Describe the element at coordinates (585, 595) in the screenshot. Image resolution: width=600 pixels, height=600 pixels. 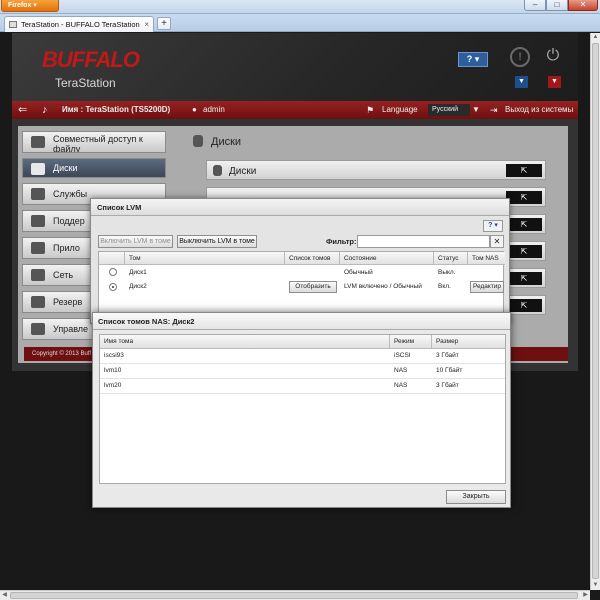
I see `scroll-right-icon: ▶` at that location.